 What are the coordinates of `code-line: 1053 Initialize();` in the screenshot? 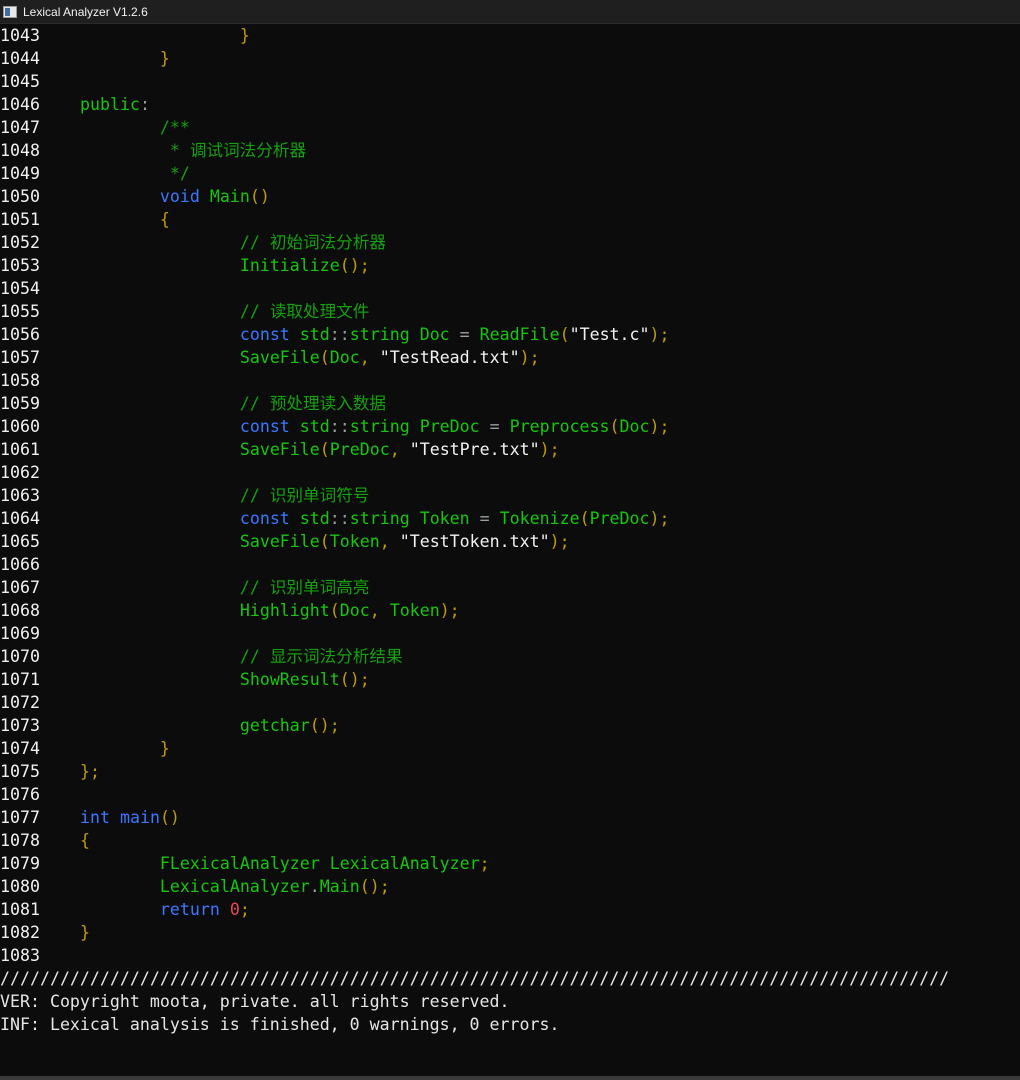 It's located at (510, 265).